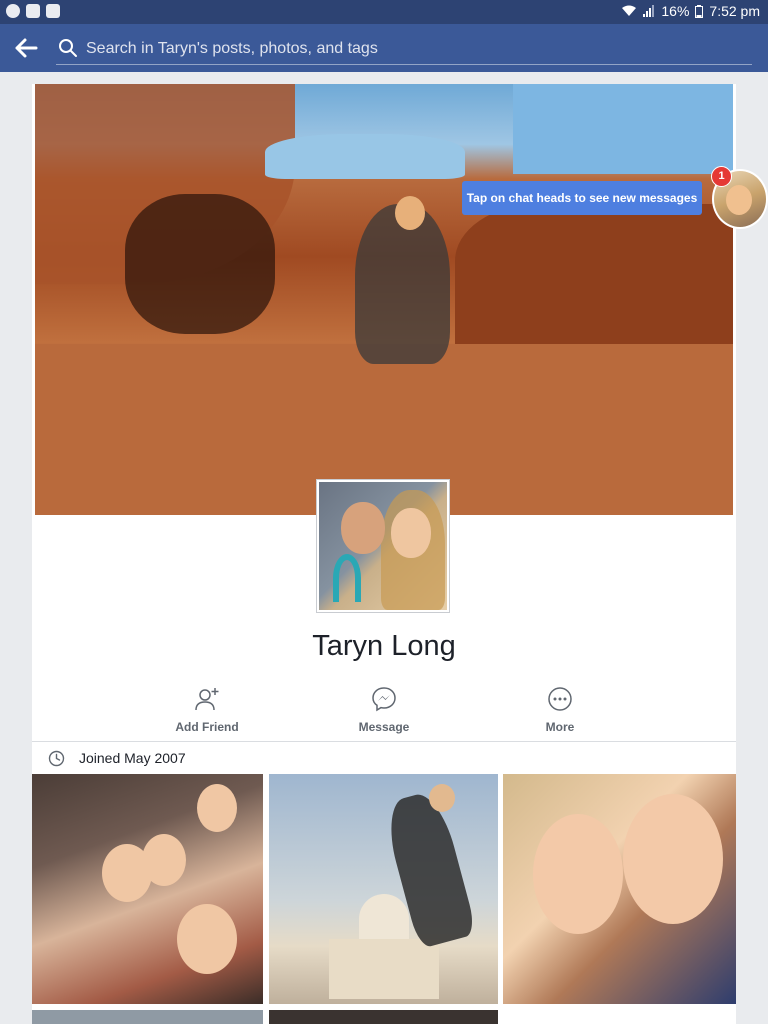 The image size is (768, 1024). Describe the element at coordinates (384, 699) in the screenshot. I see `messenger-icon` at that location.